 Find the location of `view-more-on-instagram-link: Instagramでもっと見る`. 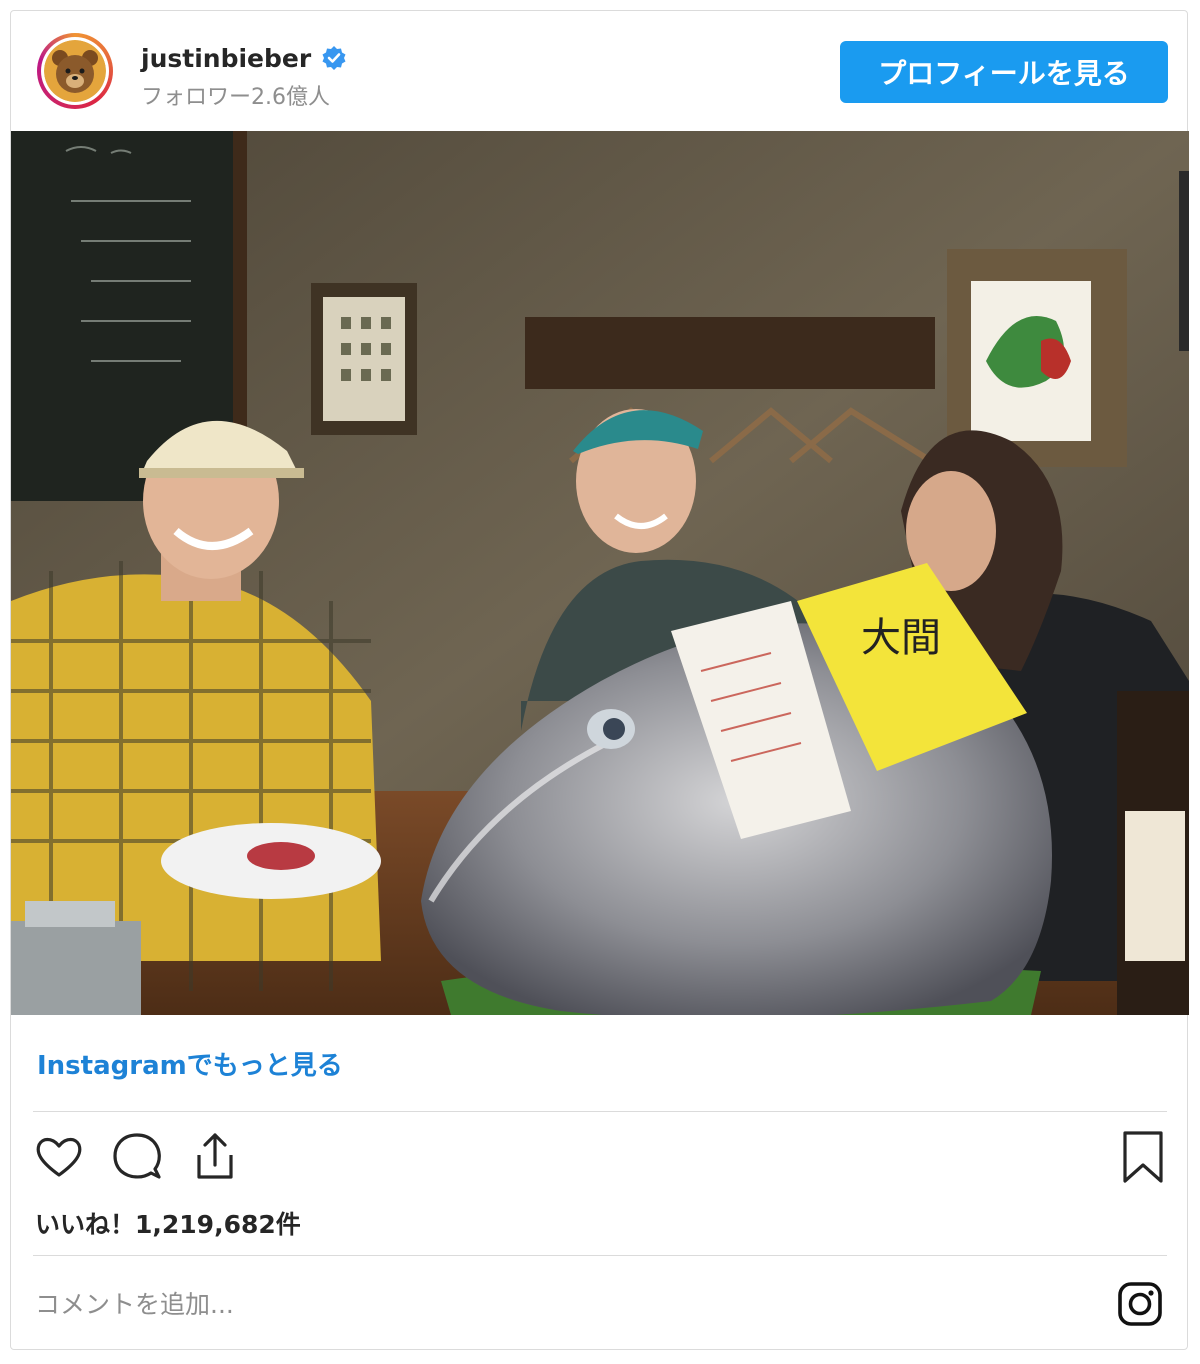

view-more-on-instagram-link: Instagramでもっと見る is located at coordinates (190, 1063).